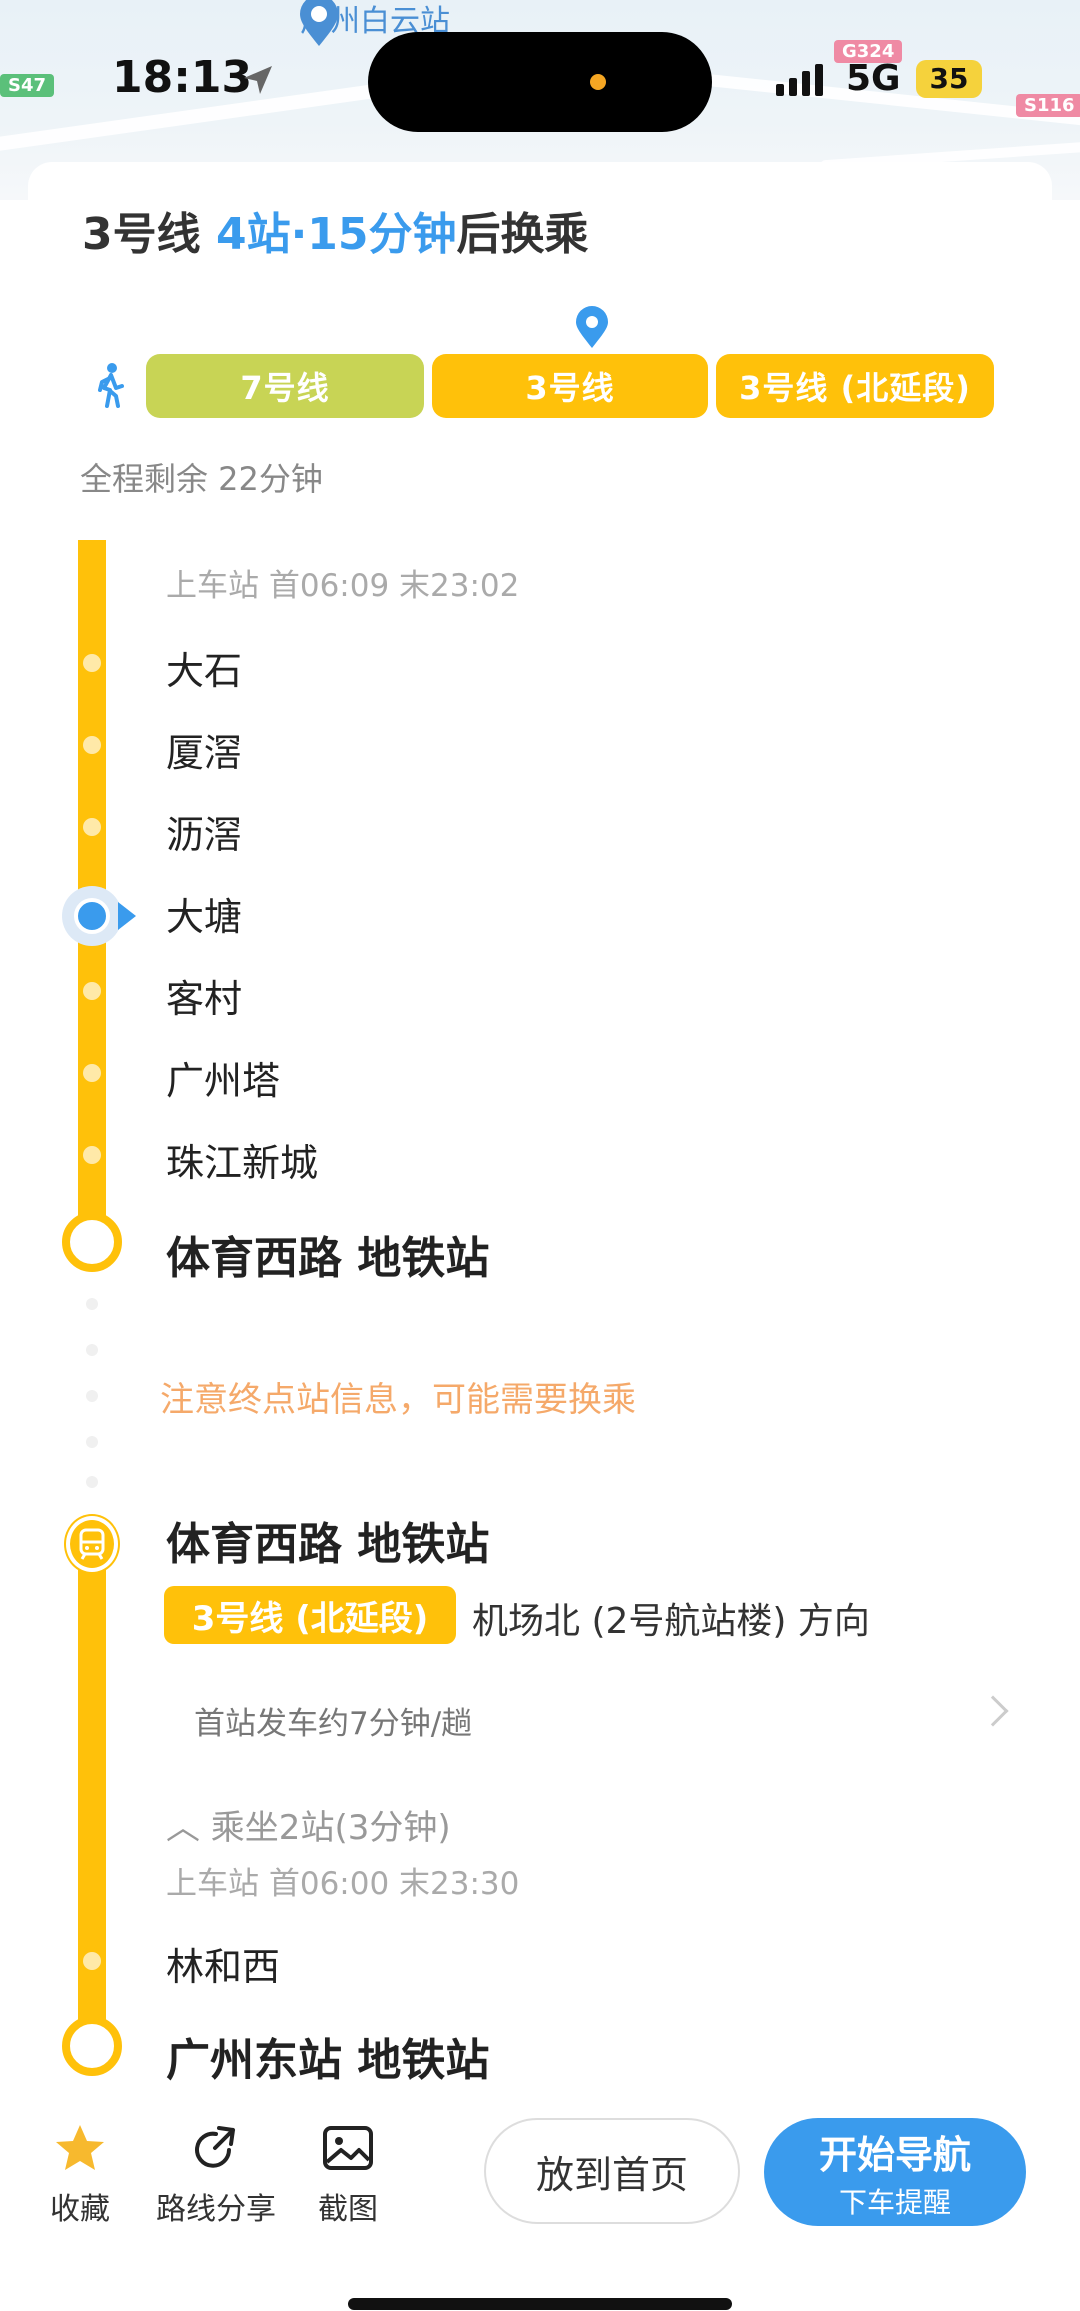 Image resolution: width=1080 pixels, height=2311 pixels. What do you see at coordinates (328, 2060) in the screenshot?
I see `leg2-terminal: 广州东站 地铁站` at bounding box center [328, 2060].